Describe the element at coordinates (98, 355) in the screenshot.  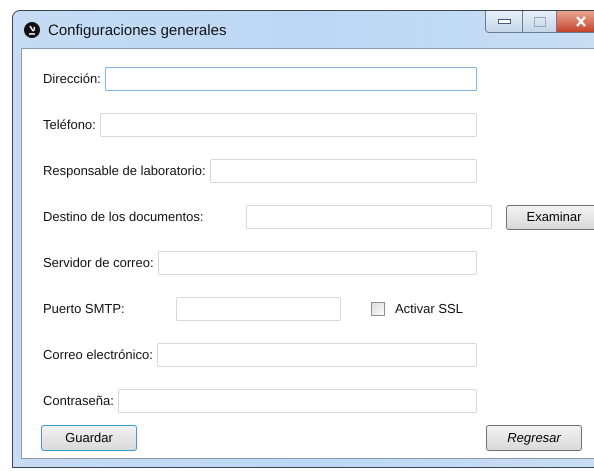
I see `field-label: Correo electrónico:` at that location.